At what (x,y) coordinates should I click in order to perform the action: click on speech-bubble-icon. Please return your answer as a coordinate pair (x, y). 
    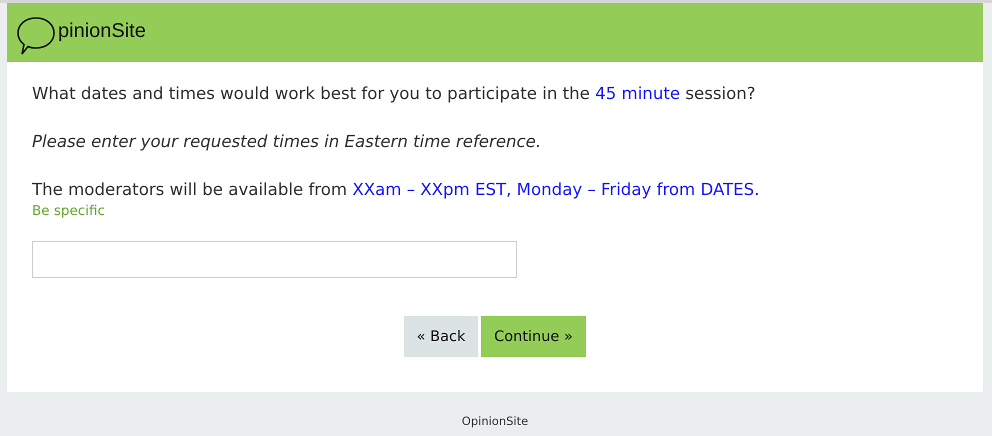
    Looking at the image, I should click on (36, 37).